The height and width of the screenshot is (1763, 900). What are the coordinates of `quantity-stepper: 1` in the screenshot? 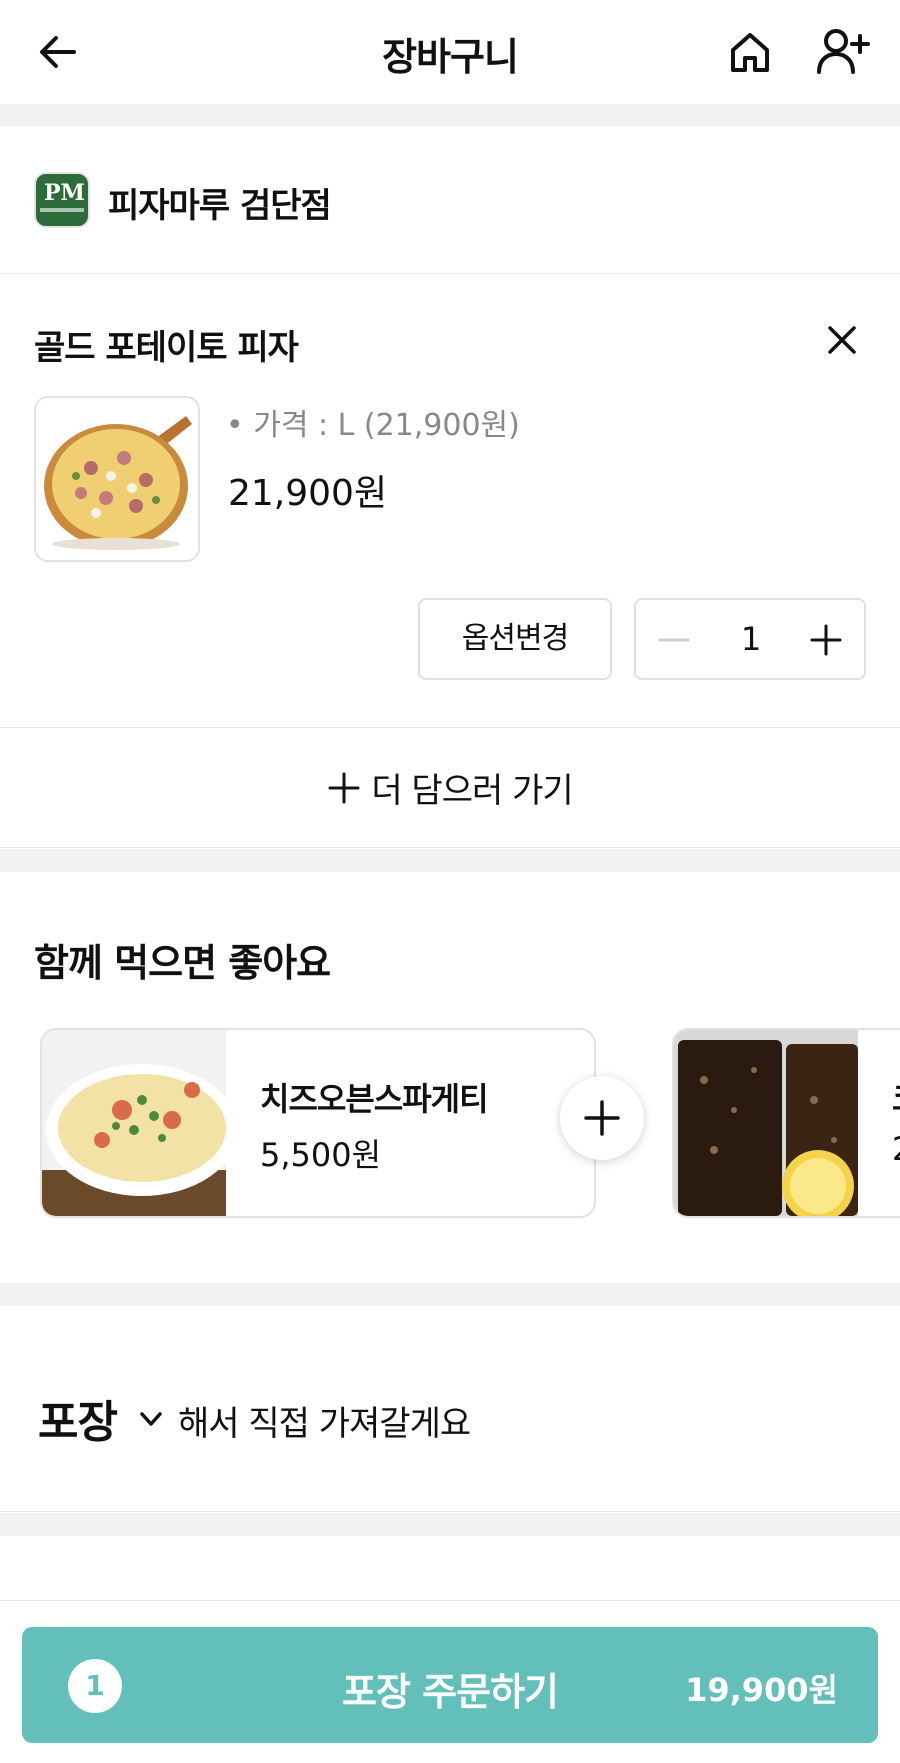 It's located at (750, 639).